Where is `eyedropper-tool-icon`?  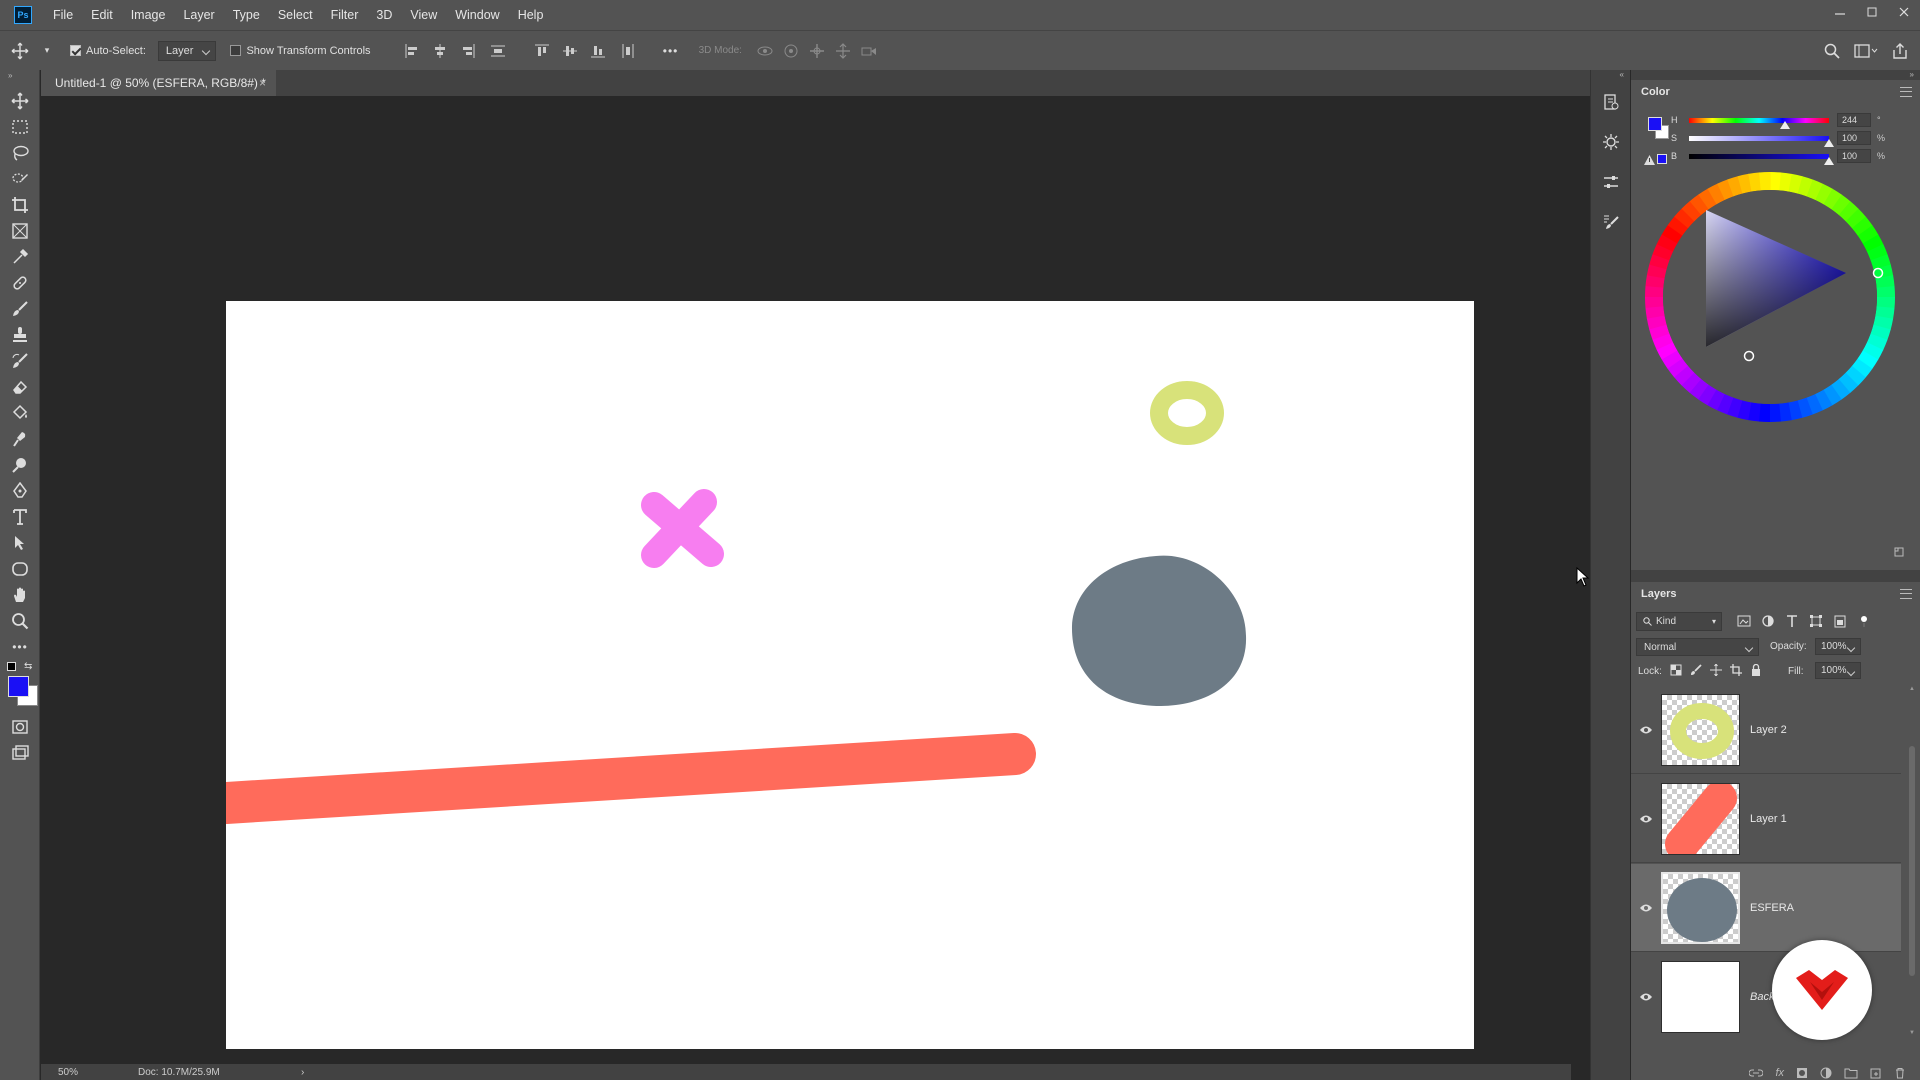 eyedropper-tool-icon is located at coordinates (20, 257).